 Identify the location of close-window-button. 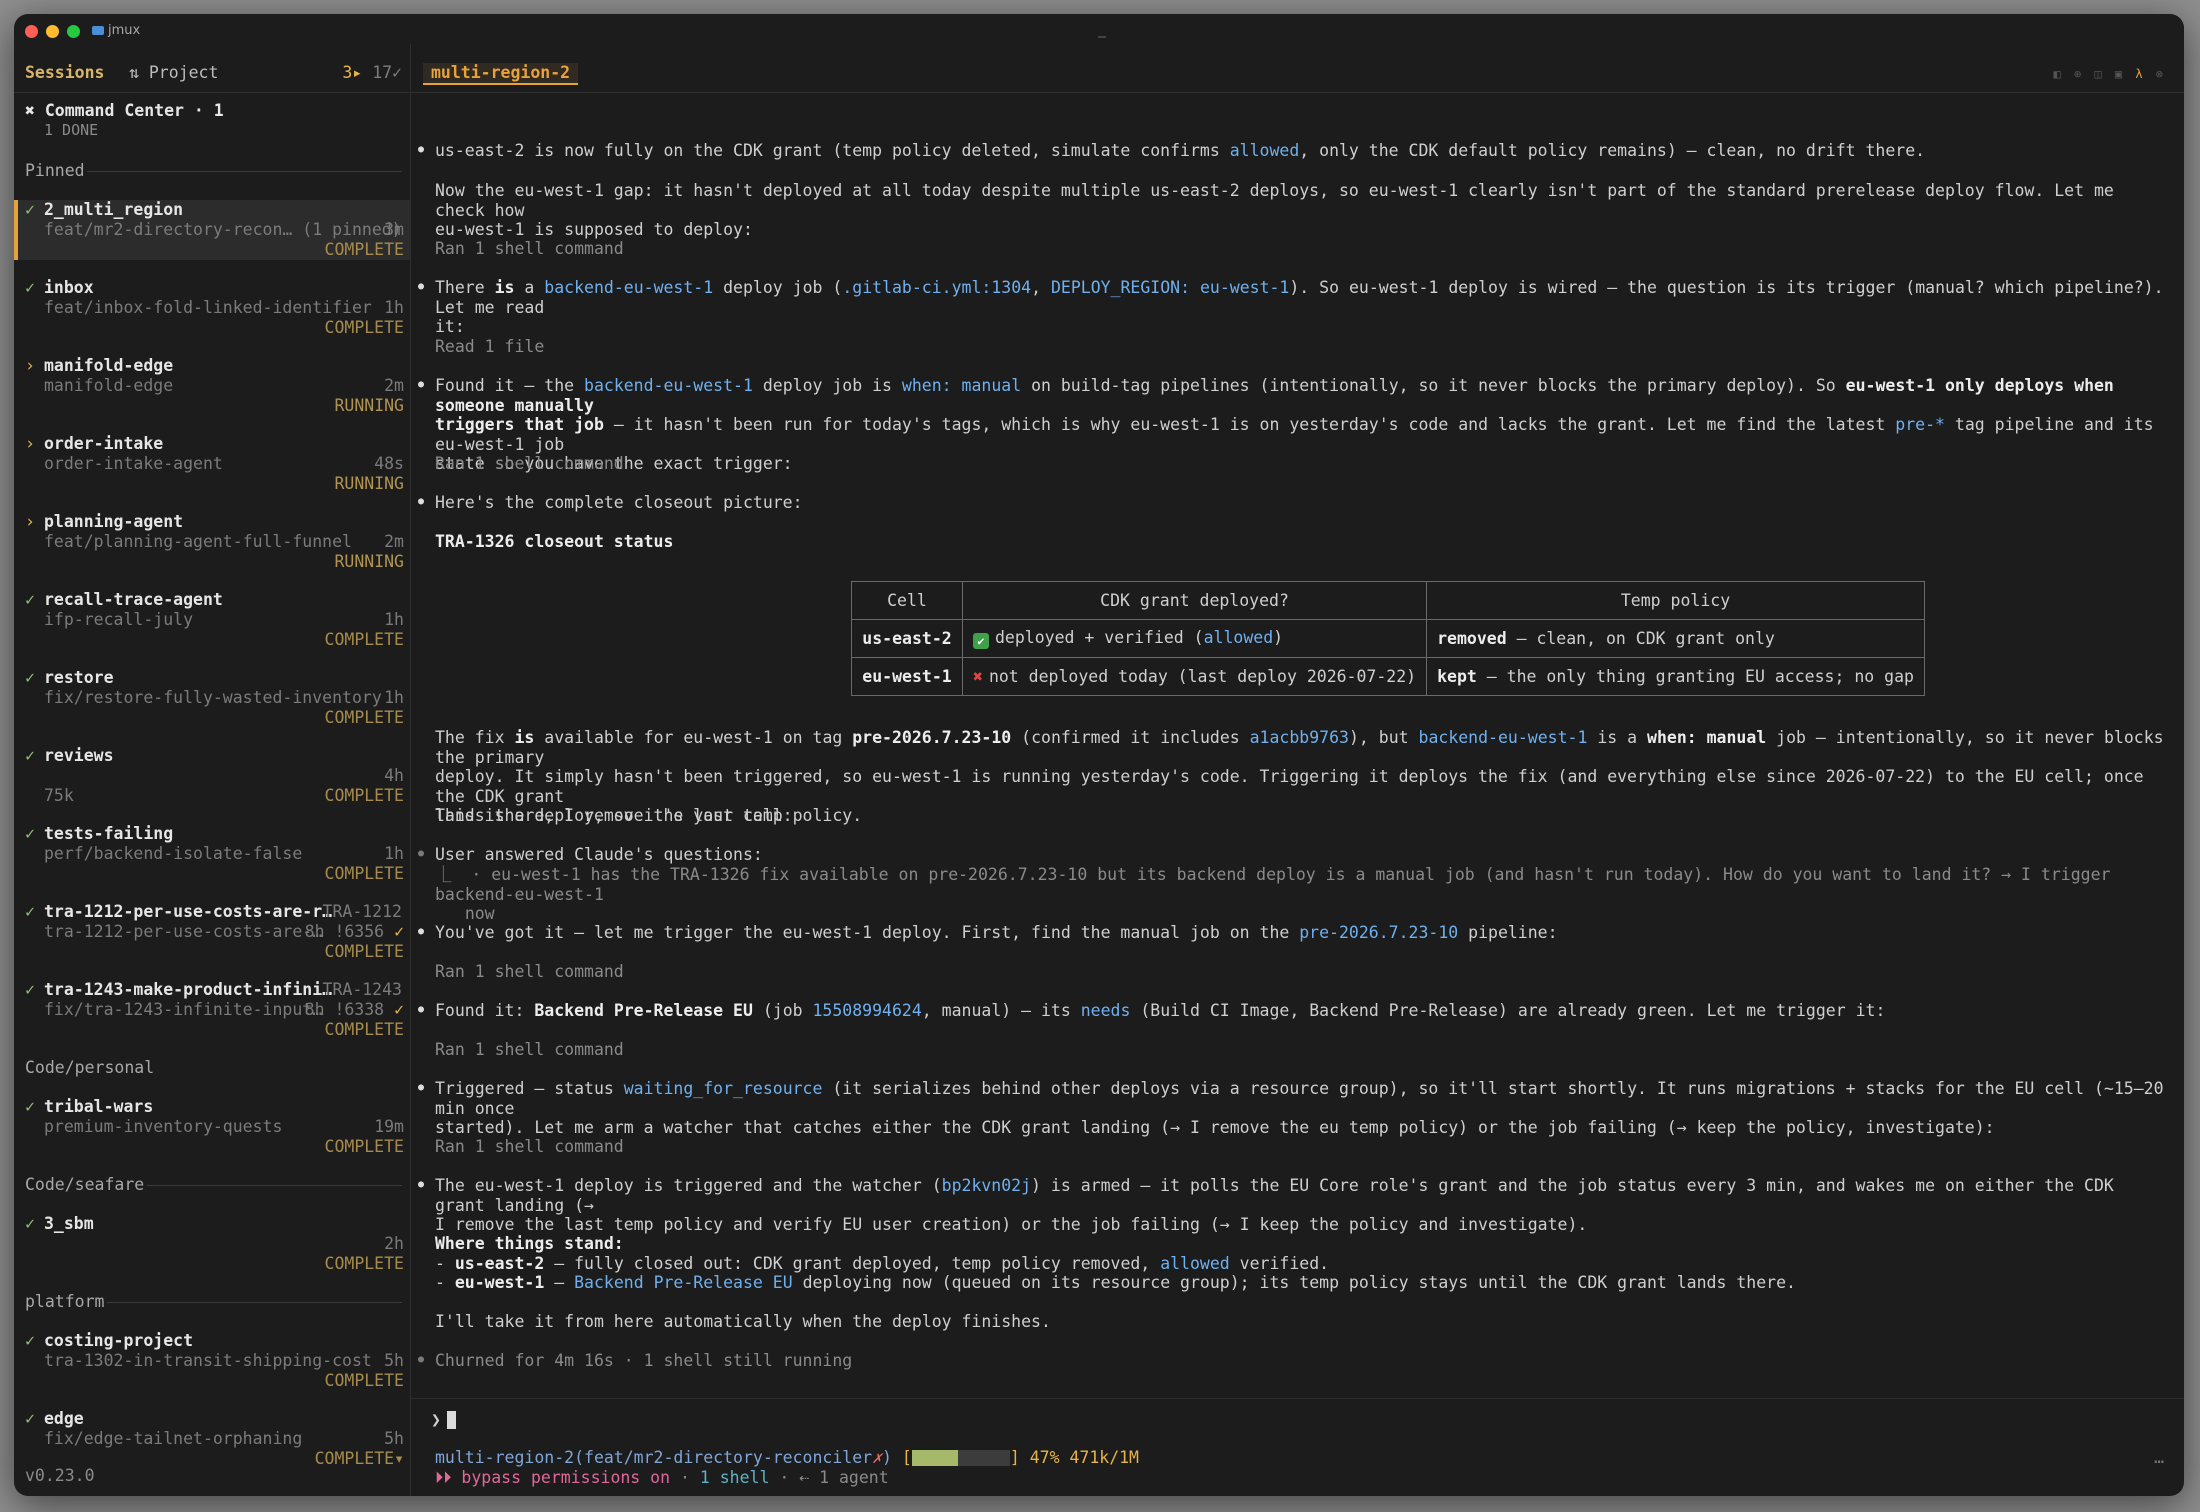
(31, 31).